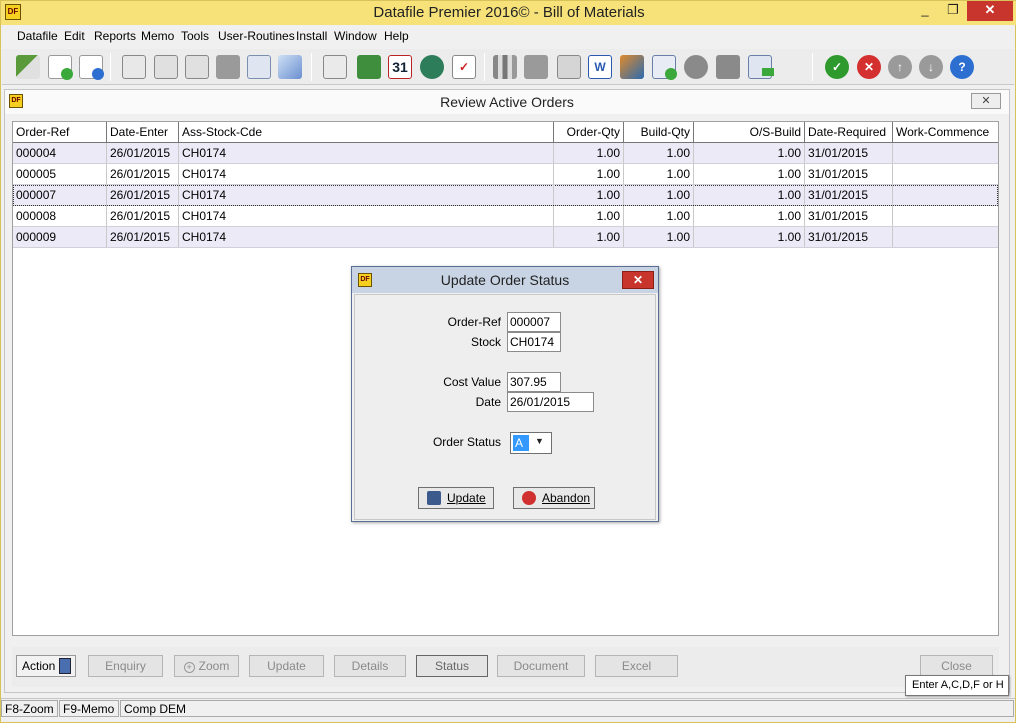 Image resolution: width=1016 pixels, height=723 pixels. What do you see at coordinates (945, 132) in the screenshot?
I see `column-header-work-commence: Work-Commence` at bounding box center [945, 132].